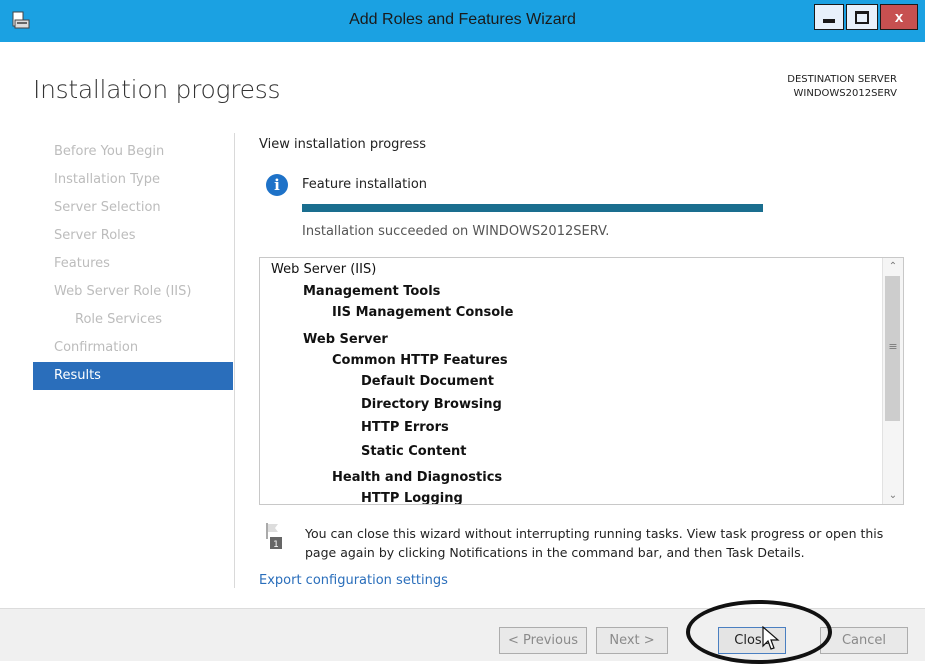  What do you see at coordinates (771, 638) in the screenshot?
I see `mouse-cursor-icon` at bounding box center [771, 638].